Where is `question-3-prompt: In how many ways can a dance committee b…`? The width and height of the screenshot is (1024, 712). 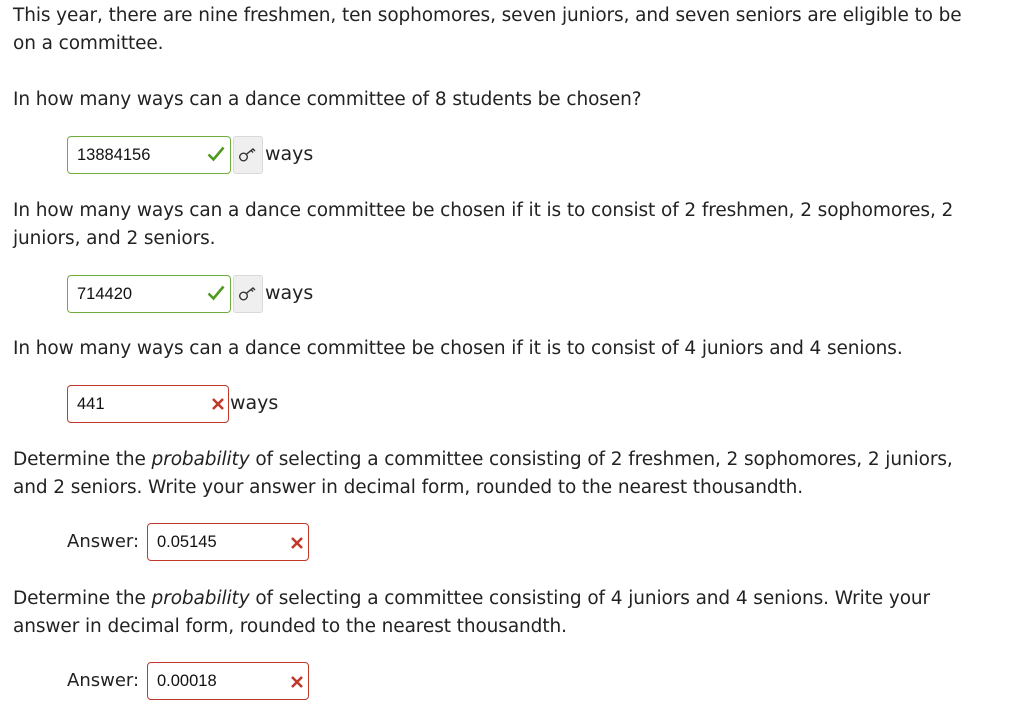
question-3-prompt: In how many ways can a dance committee b… is located at coordinates (458, 348).